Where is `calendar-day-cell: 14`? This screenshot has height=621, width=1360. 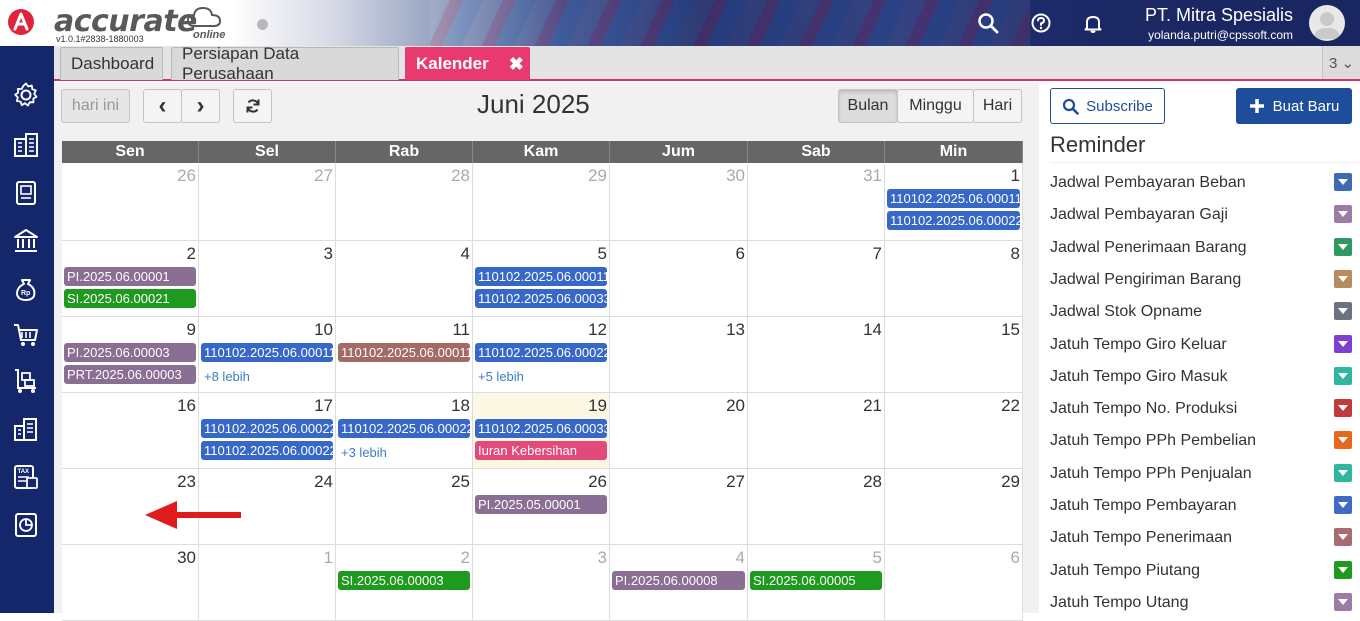 calendar-day-cell: 14 is located at coordinates (816, 355).